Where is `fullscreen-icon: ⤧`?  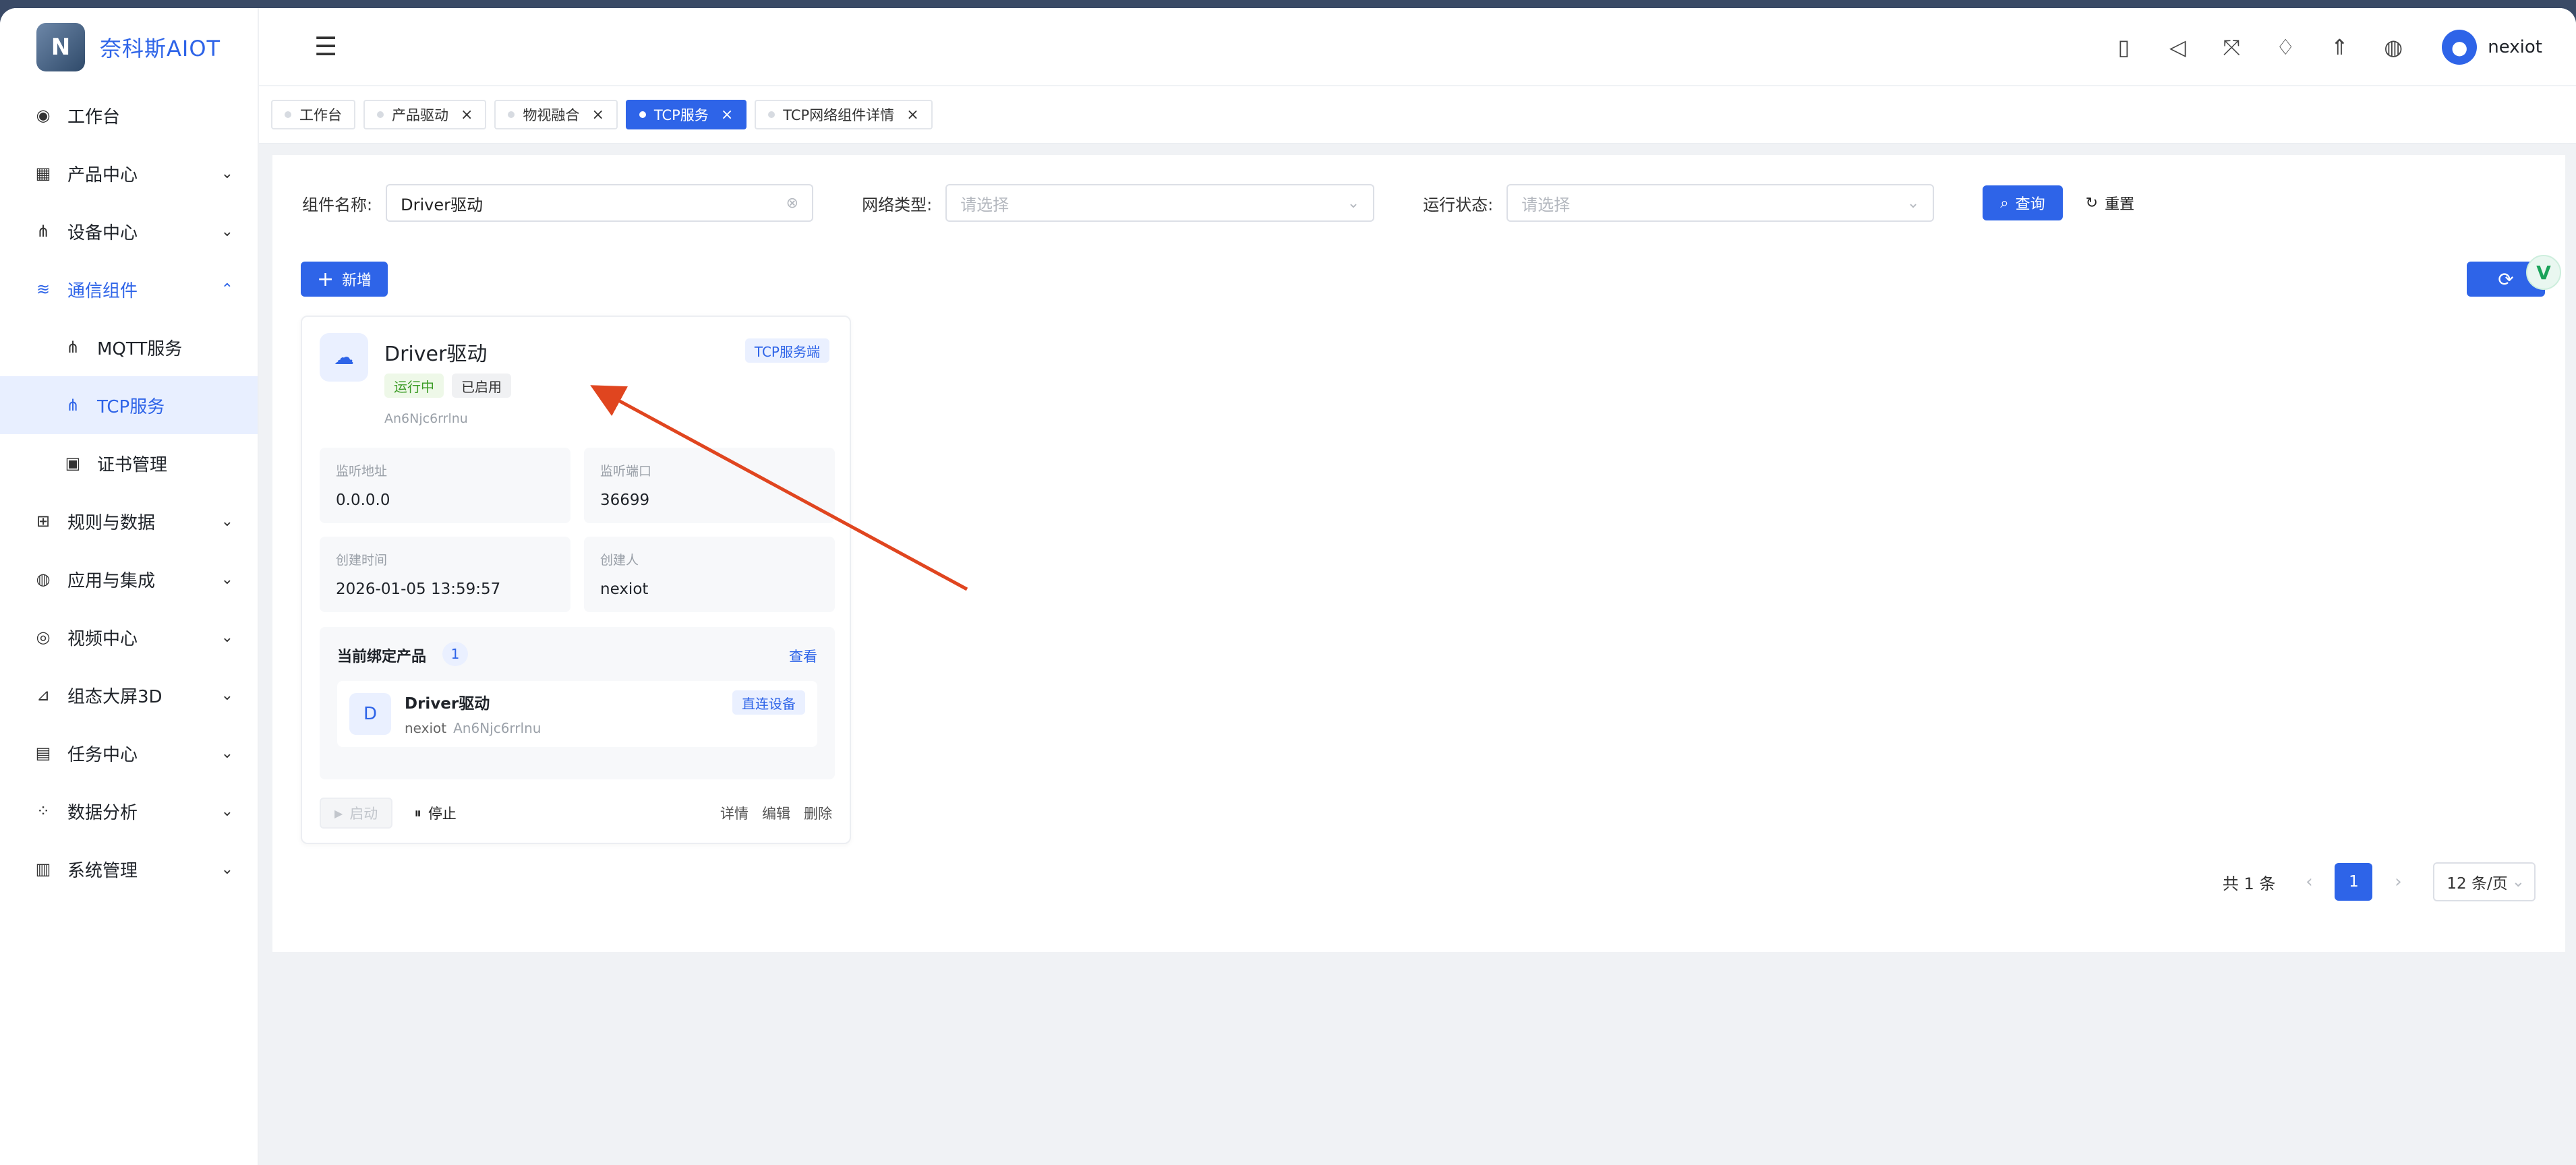
fullscreen-icon: ⤧ is located at coordinates (2231, 47).